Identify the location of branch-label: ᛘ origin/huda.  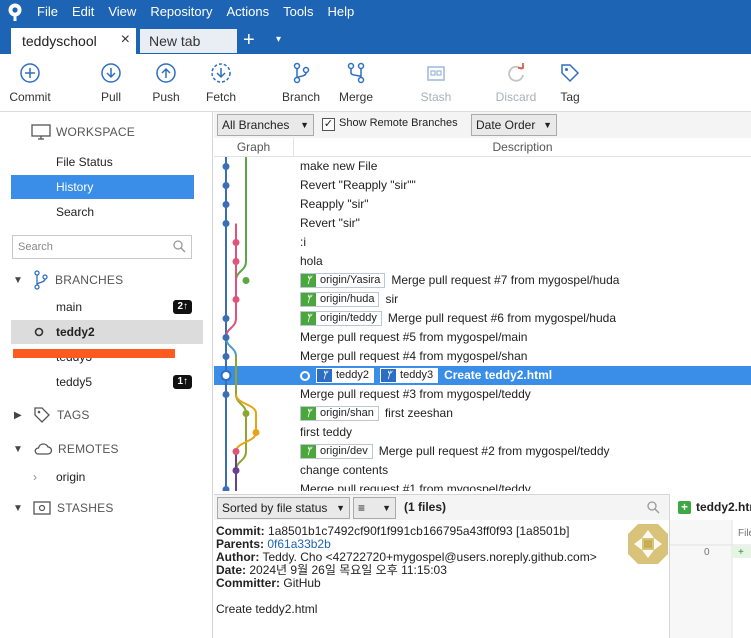
(340, 299).